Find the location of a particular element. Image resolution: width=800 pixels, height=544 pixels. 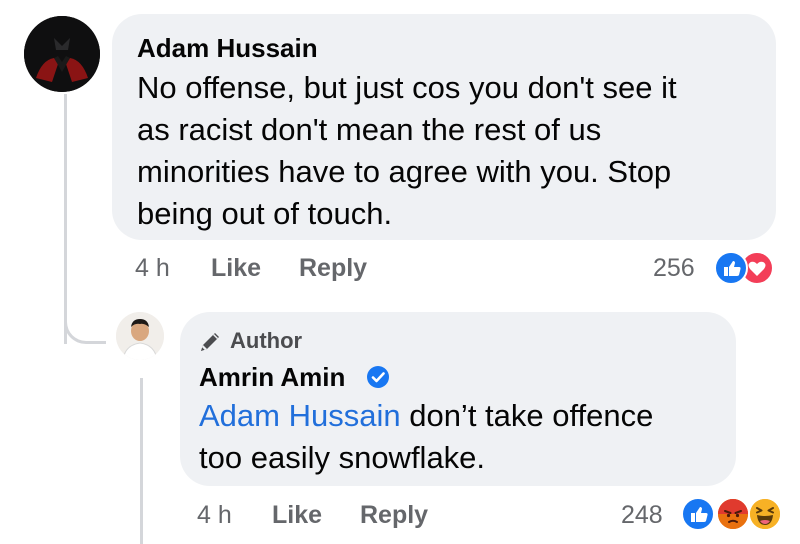

comment-text-line: as racist don't mean the rest of us is located at coordinates (369, 129).